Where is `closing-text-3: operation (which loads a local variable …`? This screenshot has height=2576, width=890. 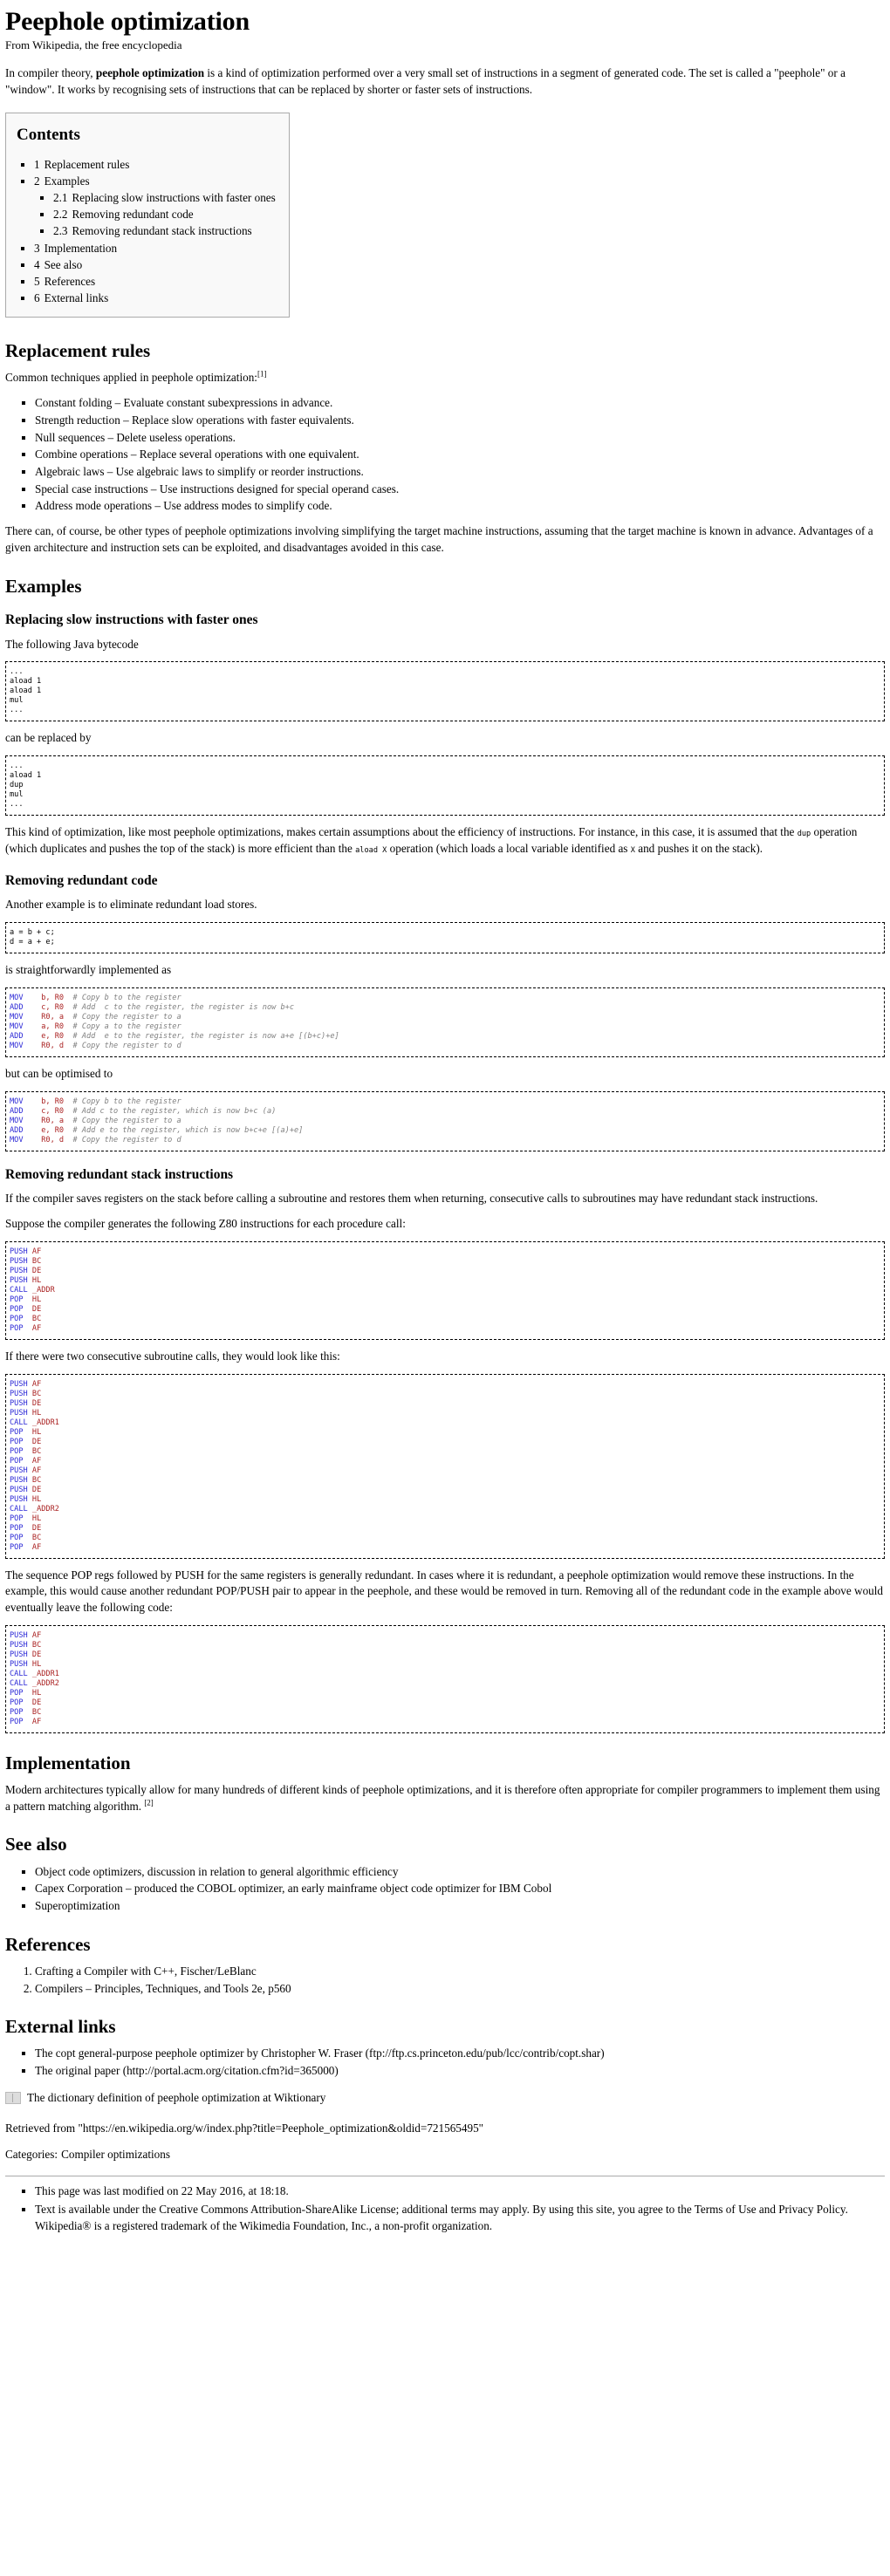
closing-text-3: operation (which loads a local variable … is located at coordinates (509, 848).